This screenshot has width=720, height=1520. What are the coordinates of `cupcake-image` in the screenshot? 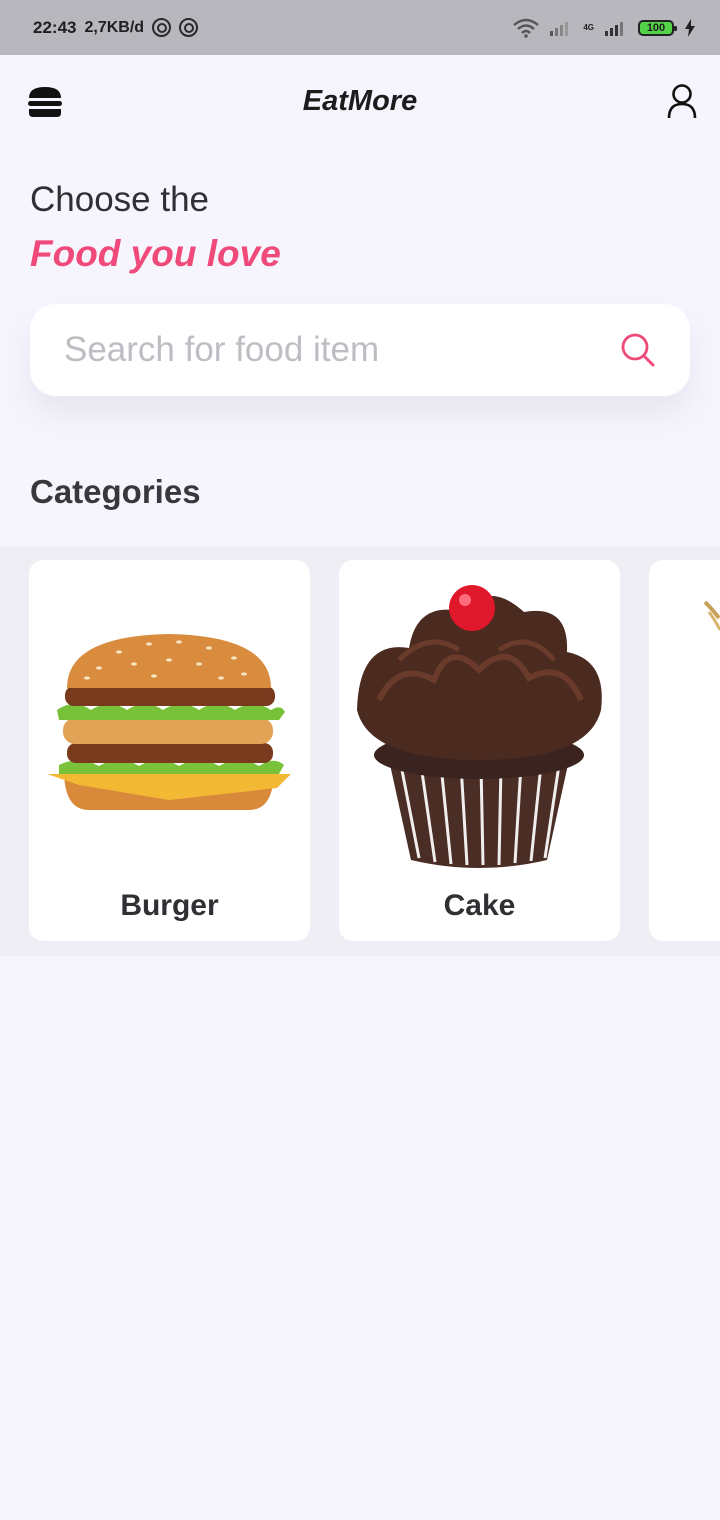 It's located at (479, 726).